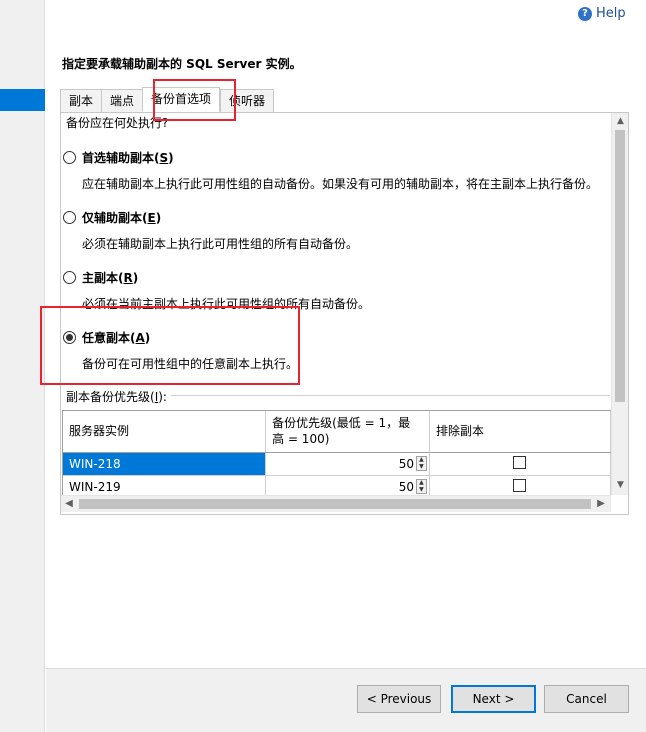  I want to click on header-server-instance: 服务器实例, so click(165, 432).